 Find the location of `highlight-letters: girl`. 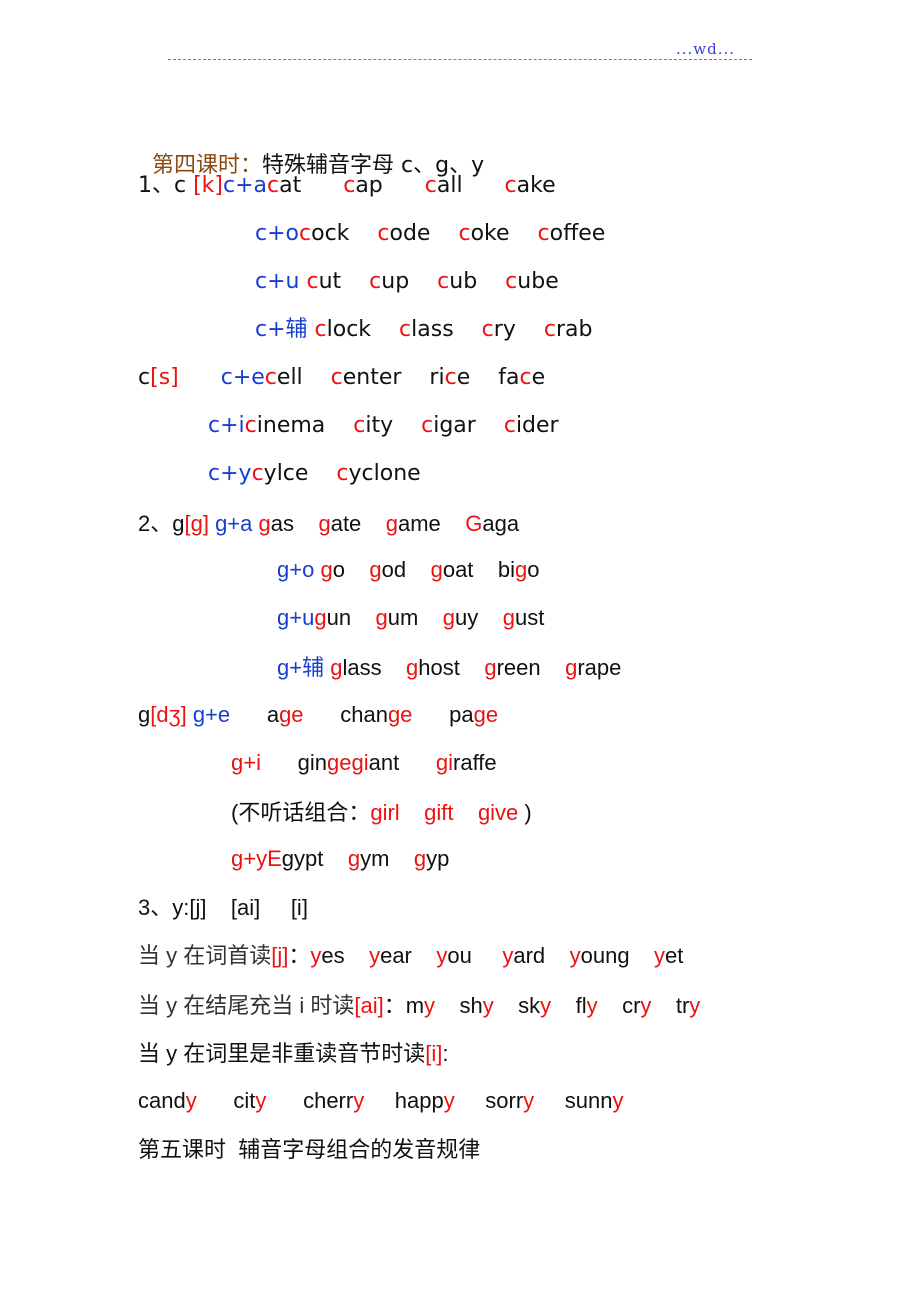

highlight-letters: girl is located at coordinates (385, 812).